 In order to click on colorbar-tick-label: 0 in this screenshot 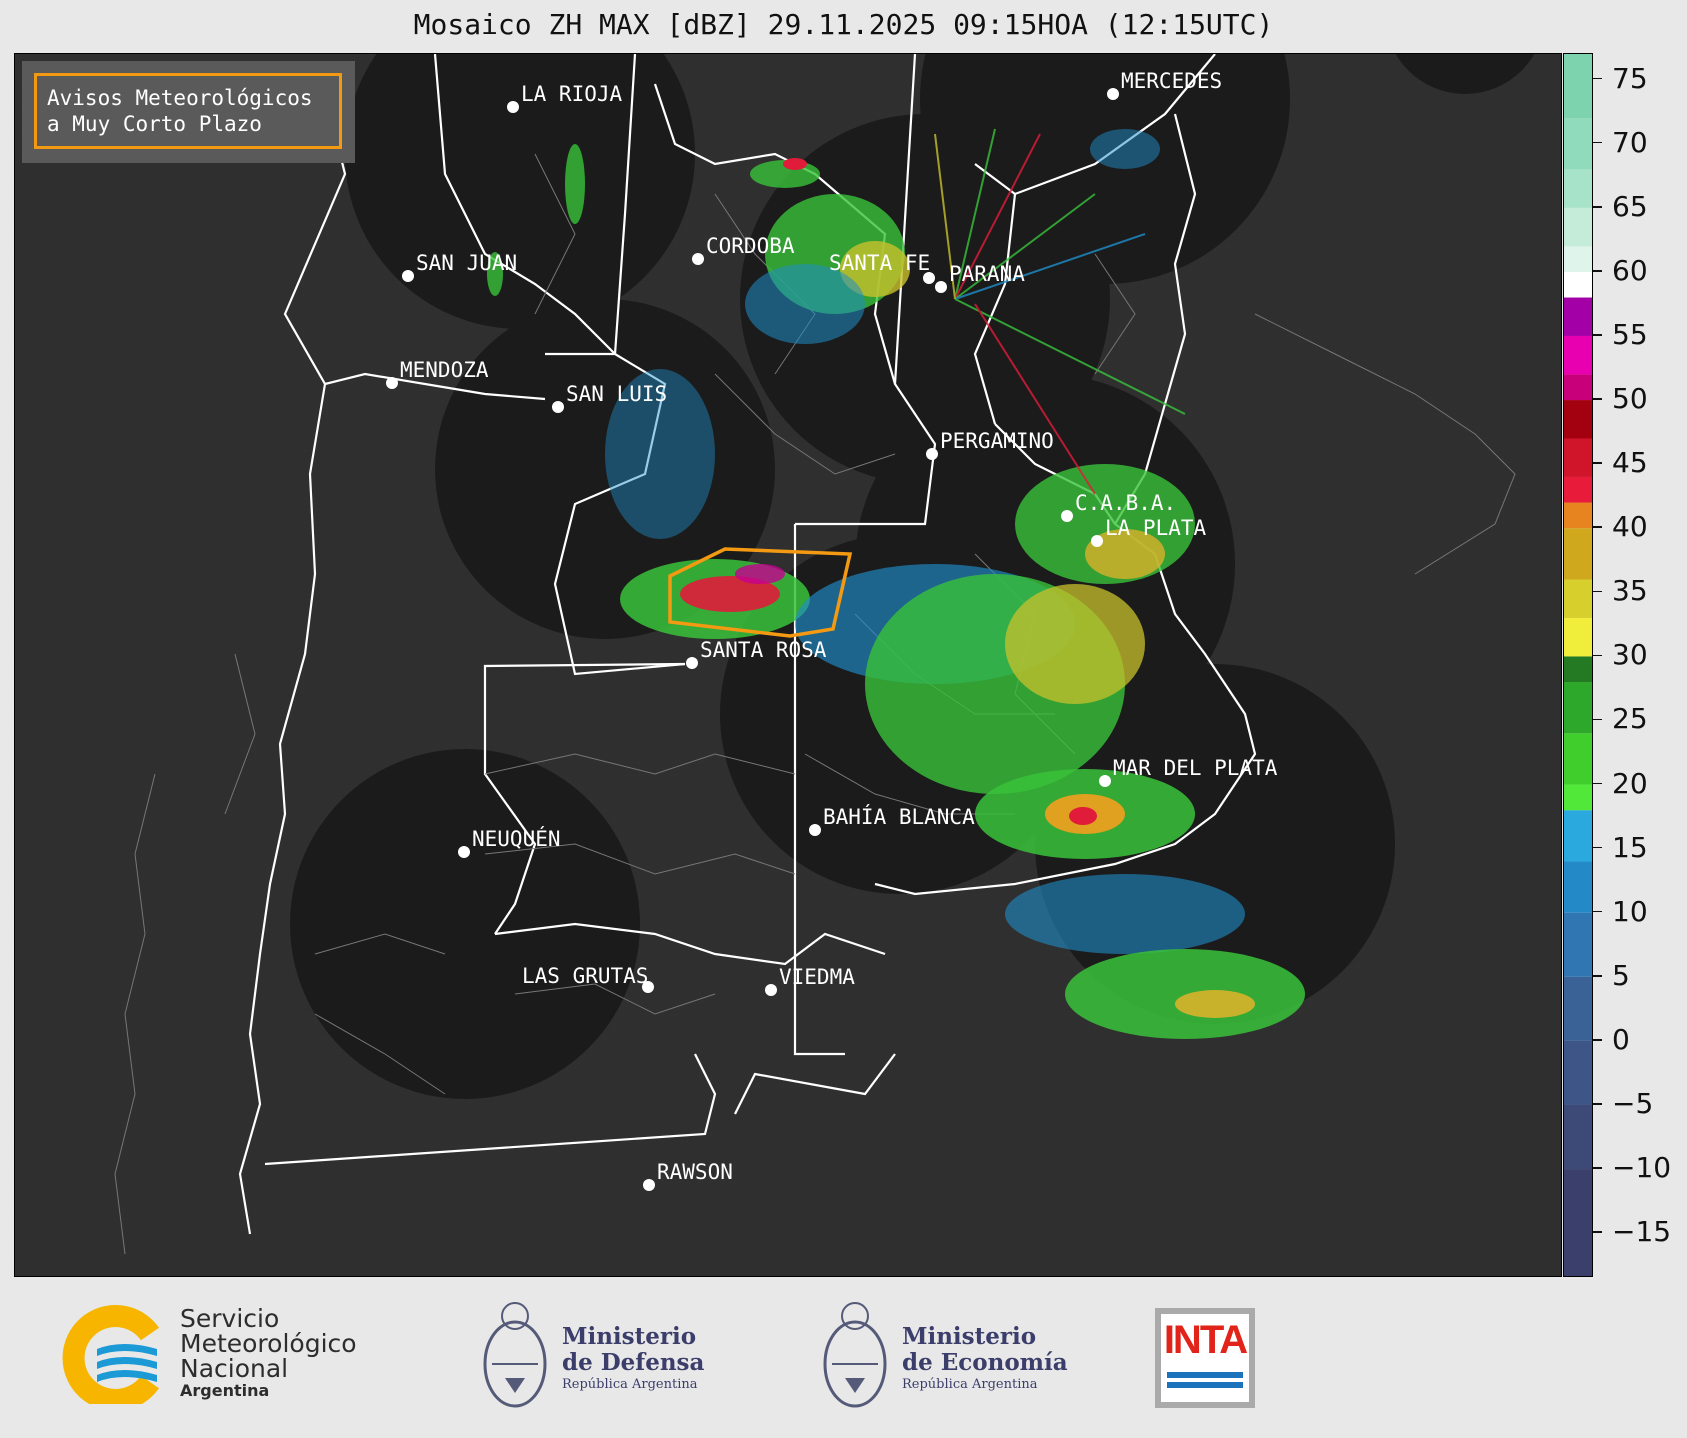, I will do `click(1621, 1039)`.